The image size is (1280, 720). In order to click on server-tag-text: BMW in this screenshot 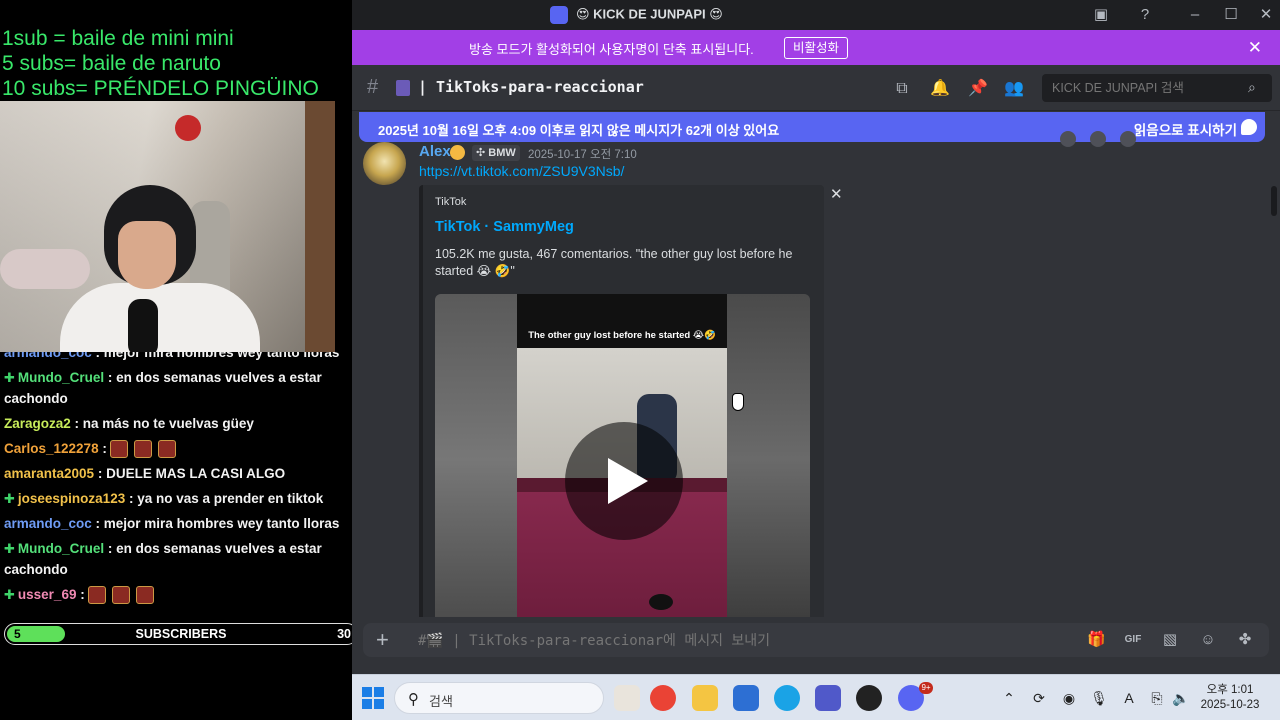, I will do `click(502, 153)`.